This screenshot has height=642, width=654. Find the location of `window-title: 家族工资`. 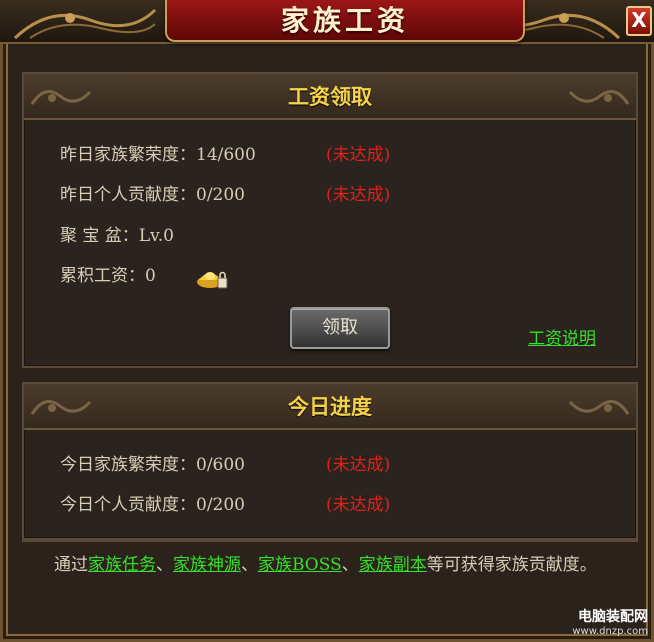

window-title: 家族工资 is located at coordinates (344, 20).